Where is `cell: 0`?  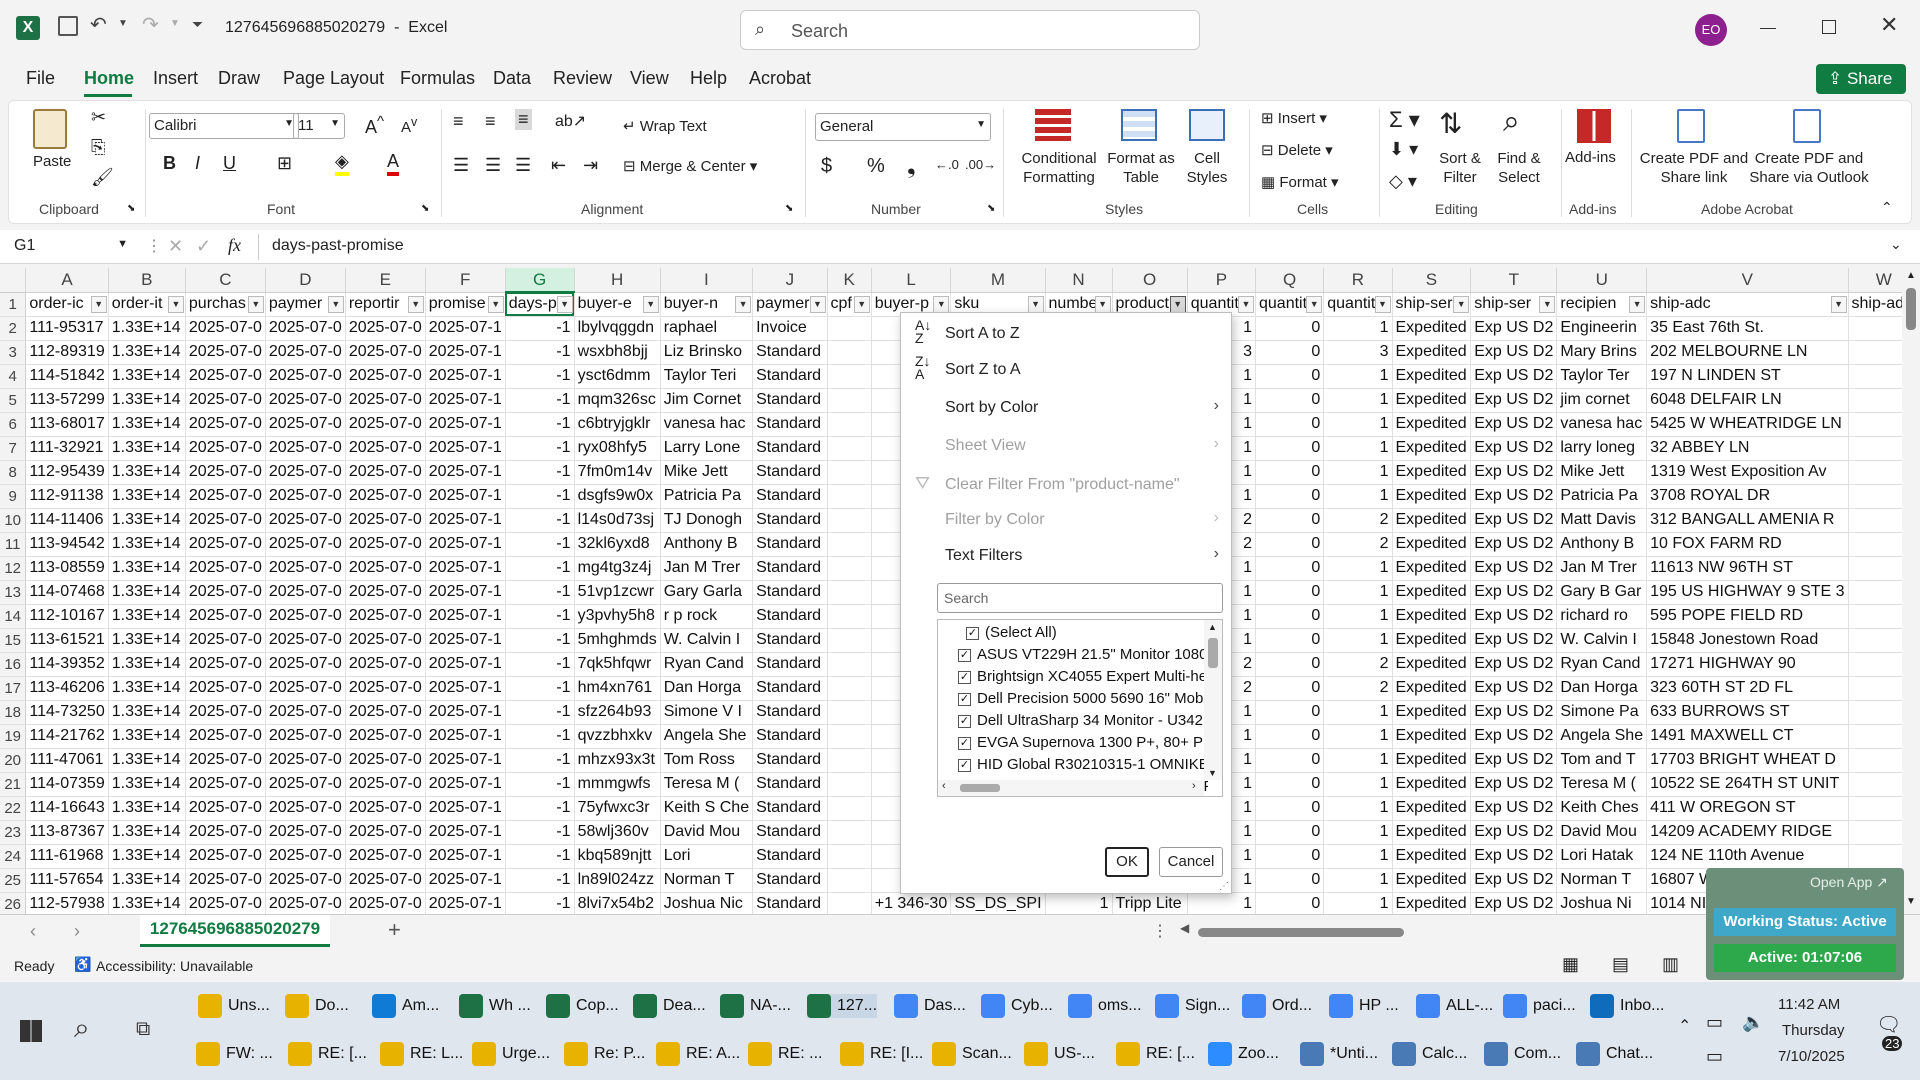 cell: 0 is located at coordinates (1290, 328).